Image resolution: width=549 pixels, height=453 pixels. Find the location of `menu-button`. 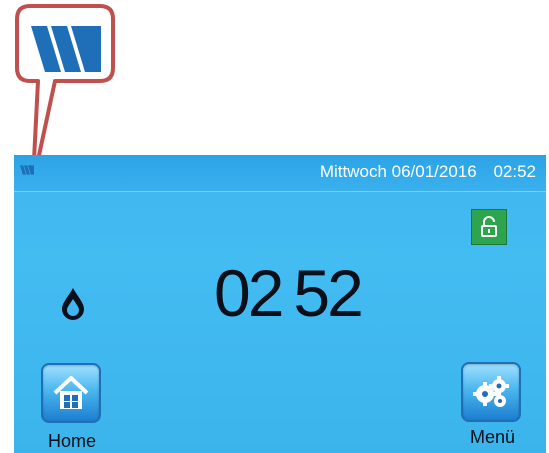

menu-button is located at coordinates (491, 392).